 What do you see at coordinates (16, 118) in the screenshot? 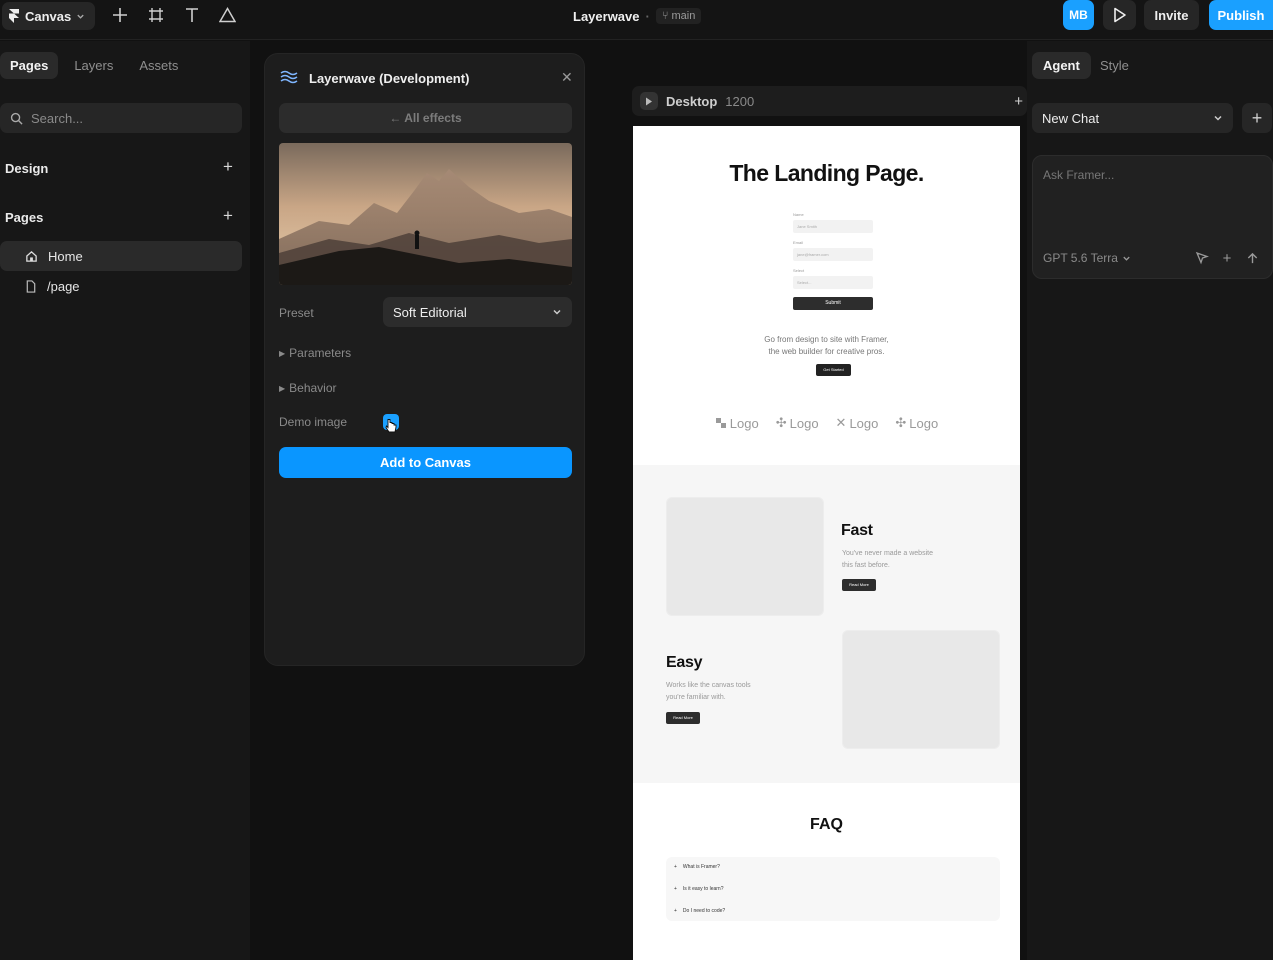
I see `search-icon` at bounding box center [16, 118].